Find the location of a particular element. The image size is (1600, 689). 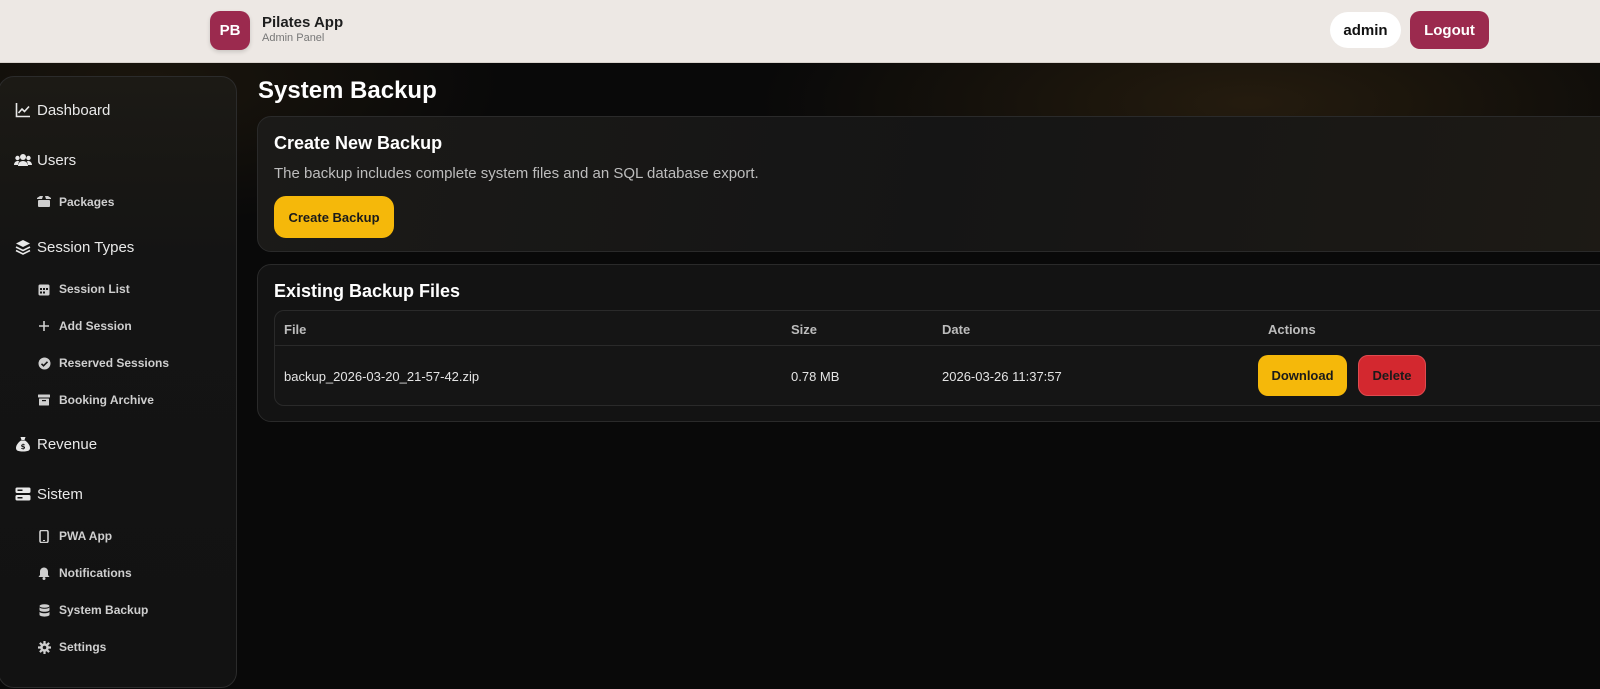

sidebar-item-label: Notifications is located at coordinates (95, 573).